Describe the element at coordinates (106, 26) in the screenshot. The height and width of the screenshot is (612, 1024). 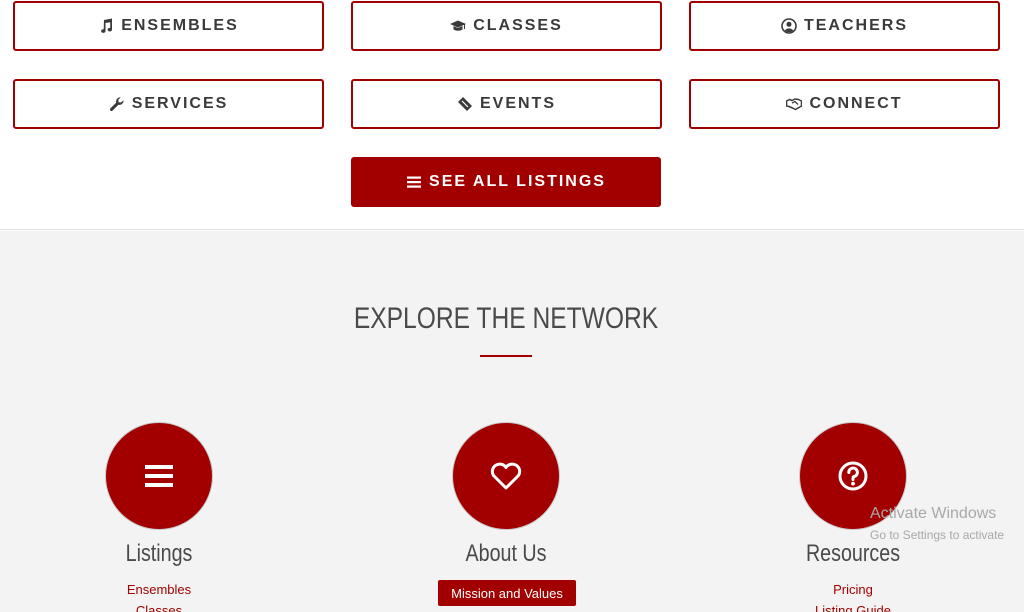
I see `music-note-icon` at that location.